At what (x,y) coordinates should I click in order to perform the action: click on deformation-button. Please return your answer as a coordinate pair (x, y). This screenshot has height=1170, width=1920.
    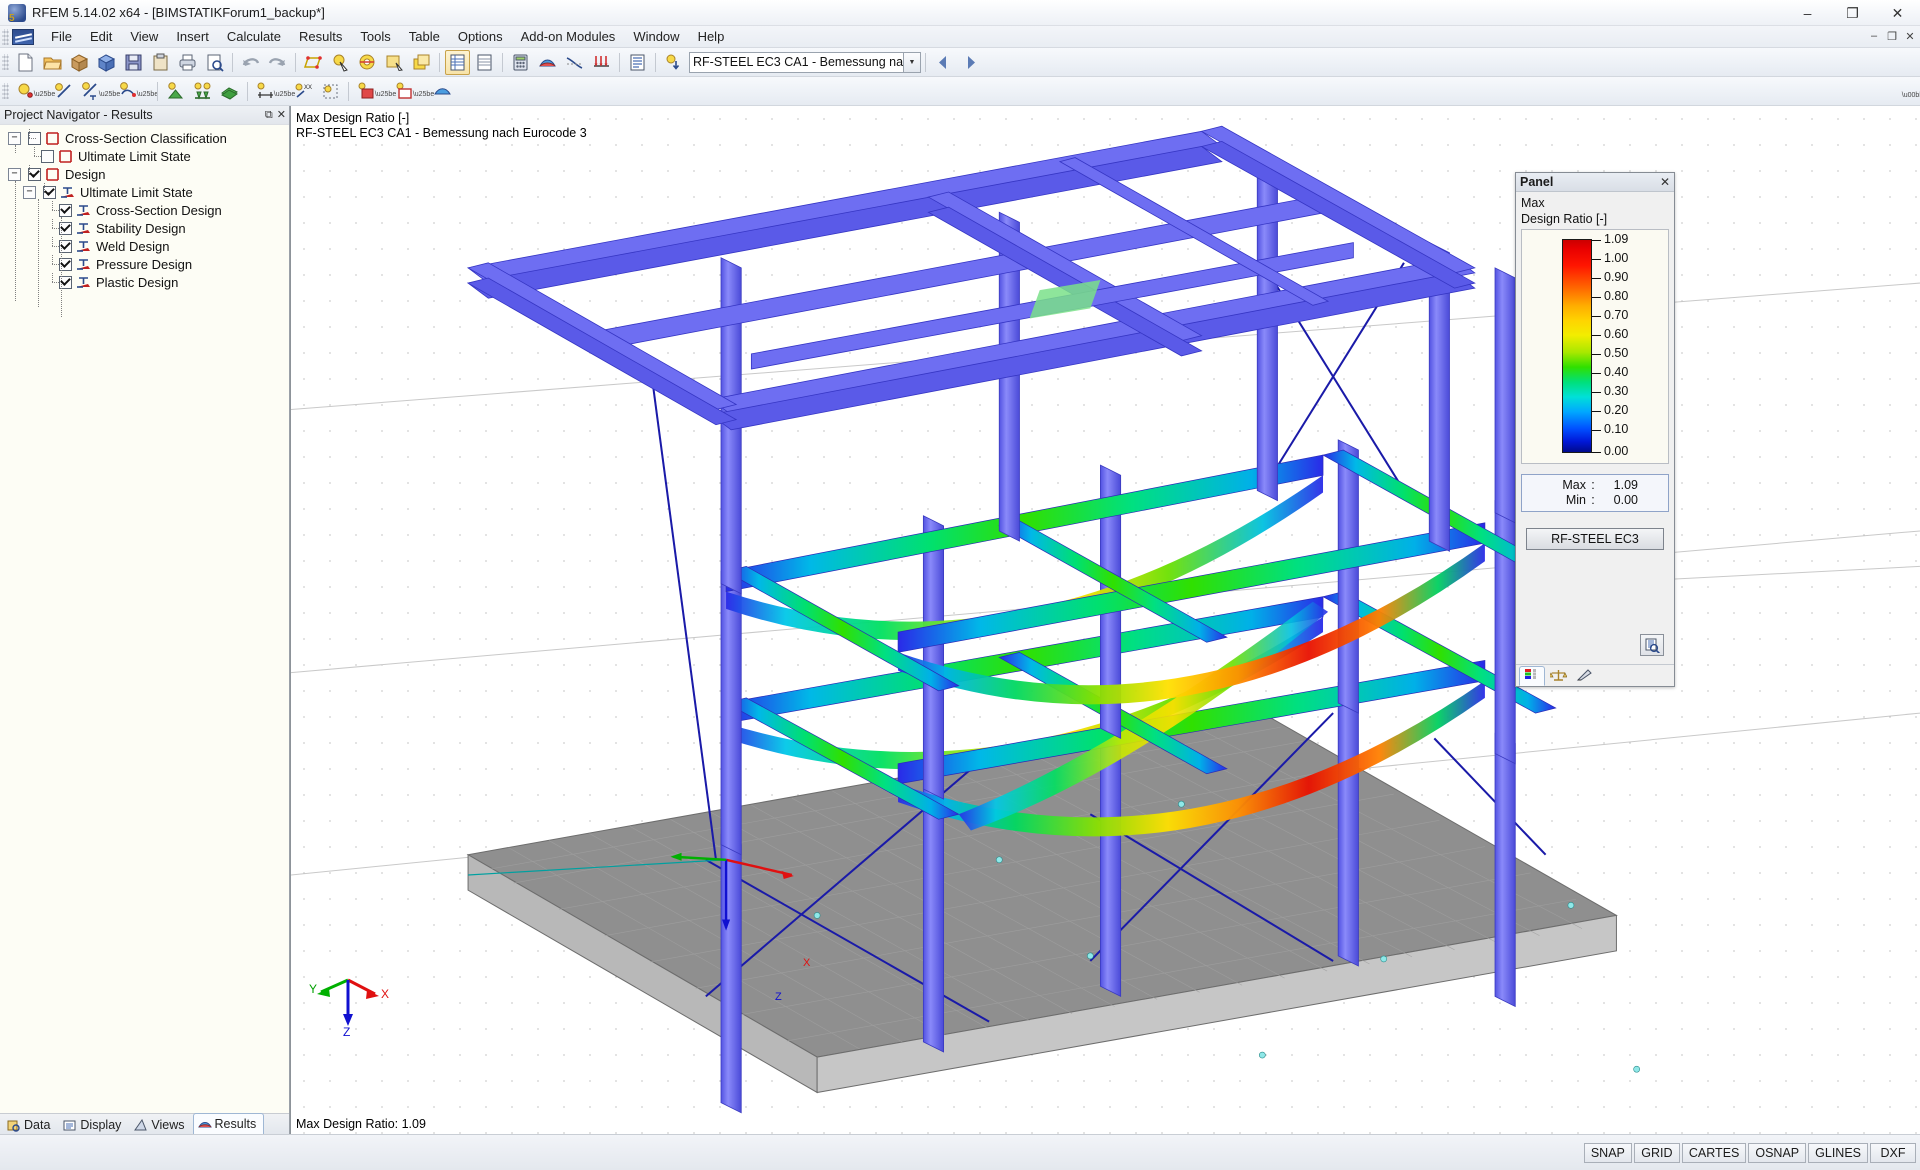
    Looking at the image, I should click on (574, 62).